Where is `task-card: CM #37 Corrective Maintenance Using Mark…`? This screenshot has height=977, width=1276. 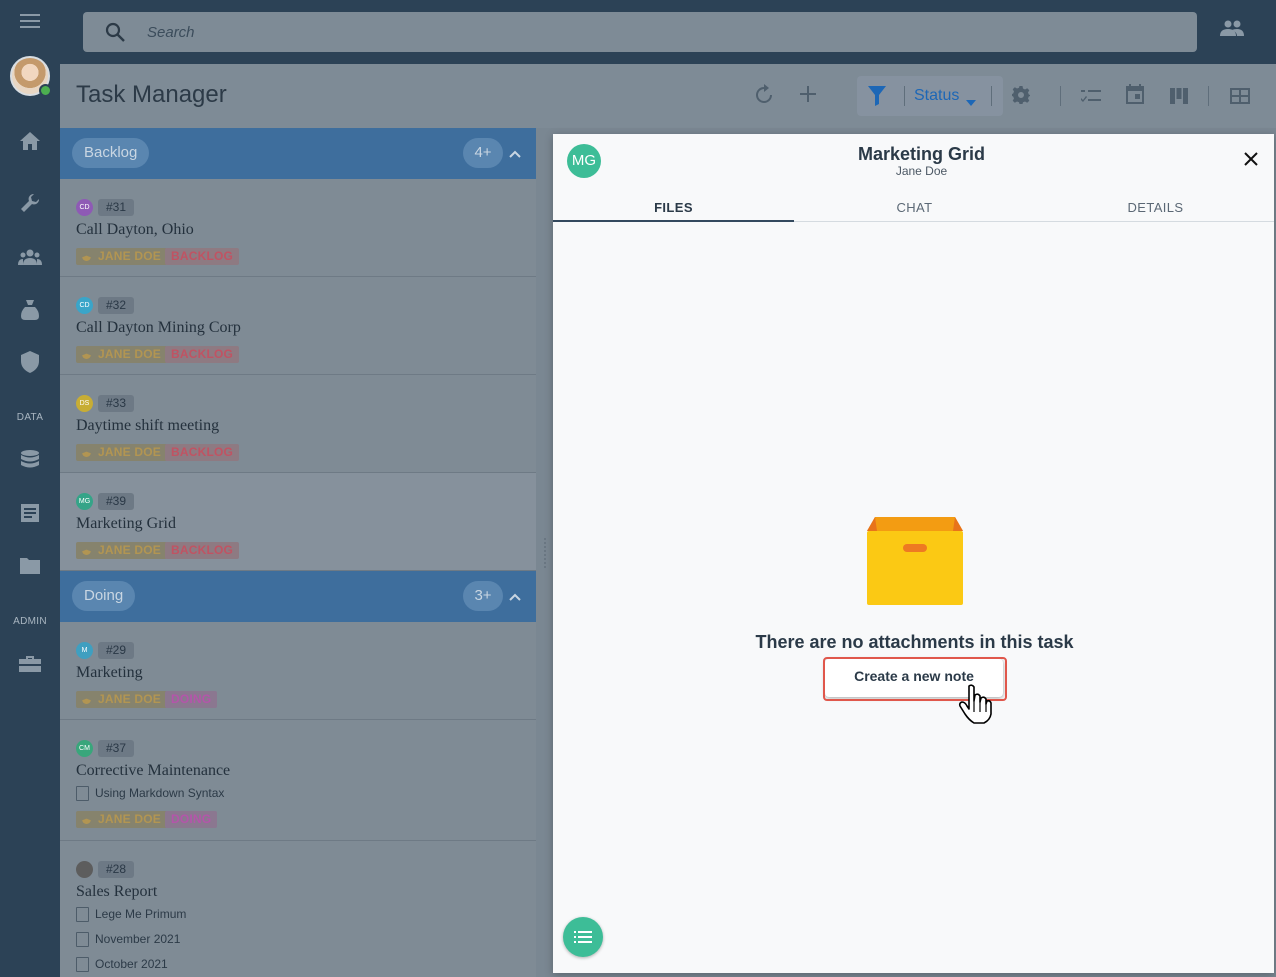 task-card: CM #37 Corrective Maintenance Using Mark… is located at coordinates (298, 780).